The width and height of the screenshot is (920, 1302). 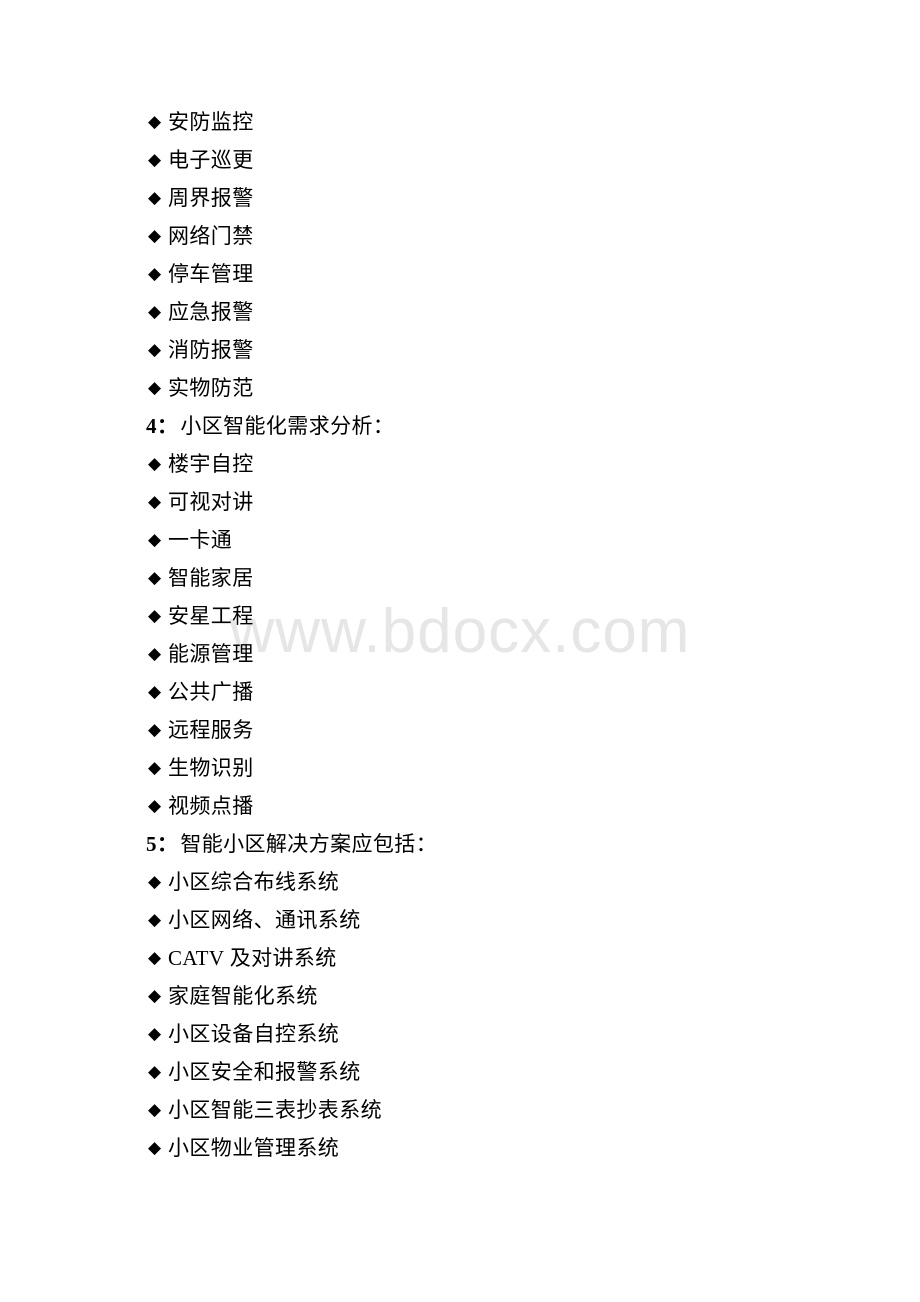 I want to click on list-item-label: CATV 及对讲系统, so click(x=252, y=958).